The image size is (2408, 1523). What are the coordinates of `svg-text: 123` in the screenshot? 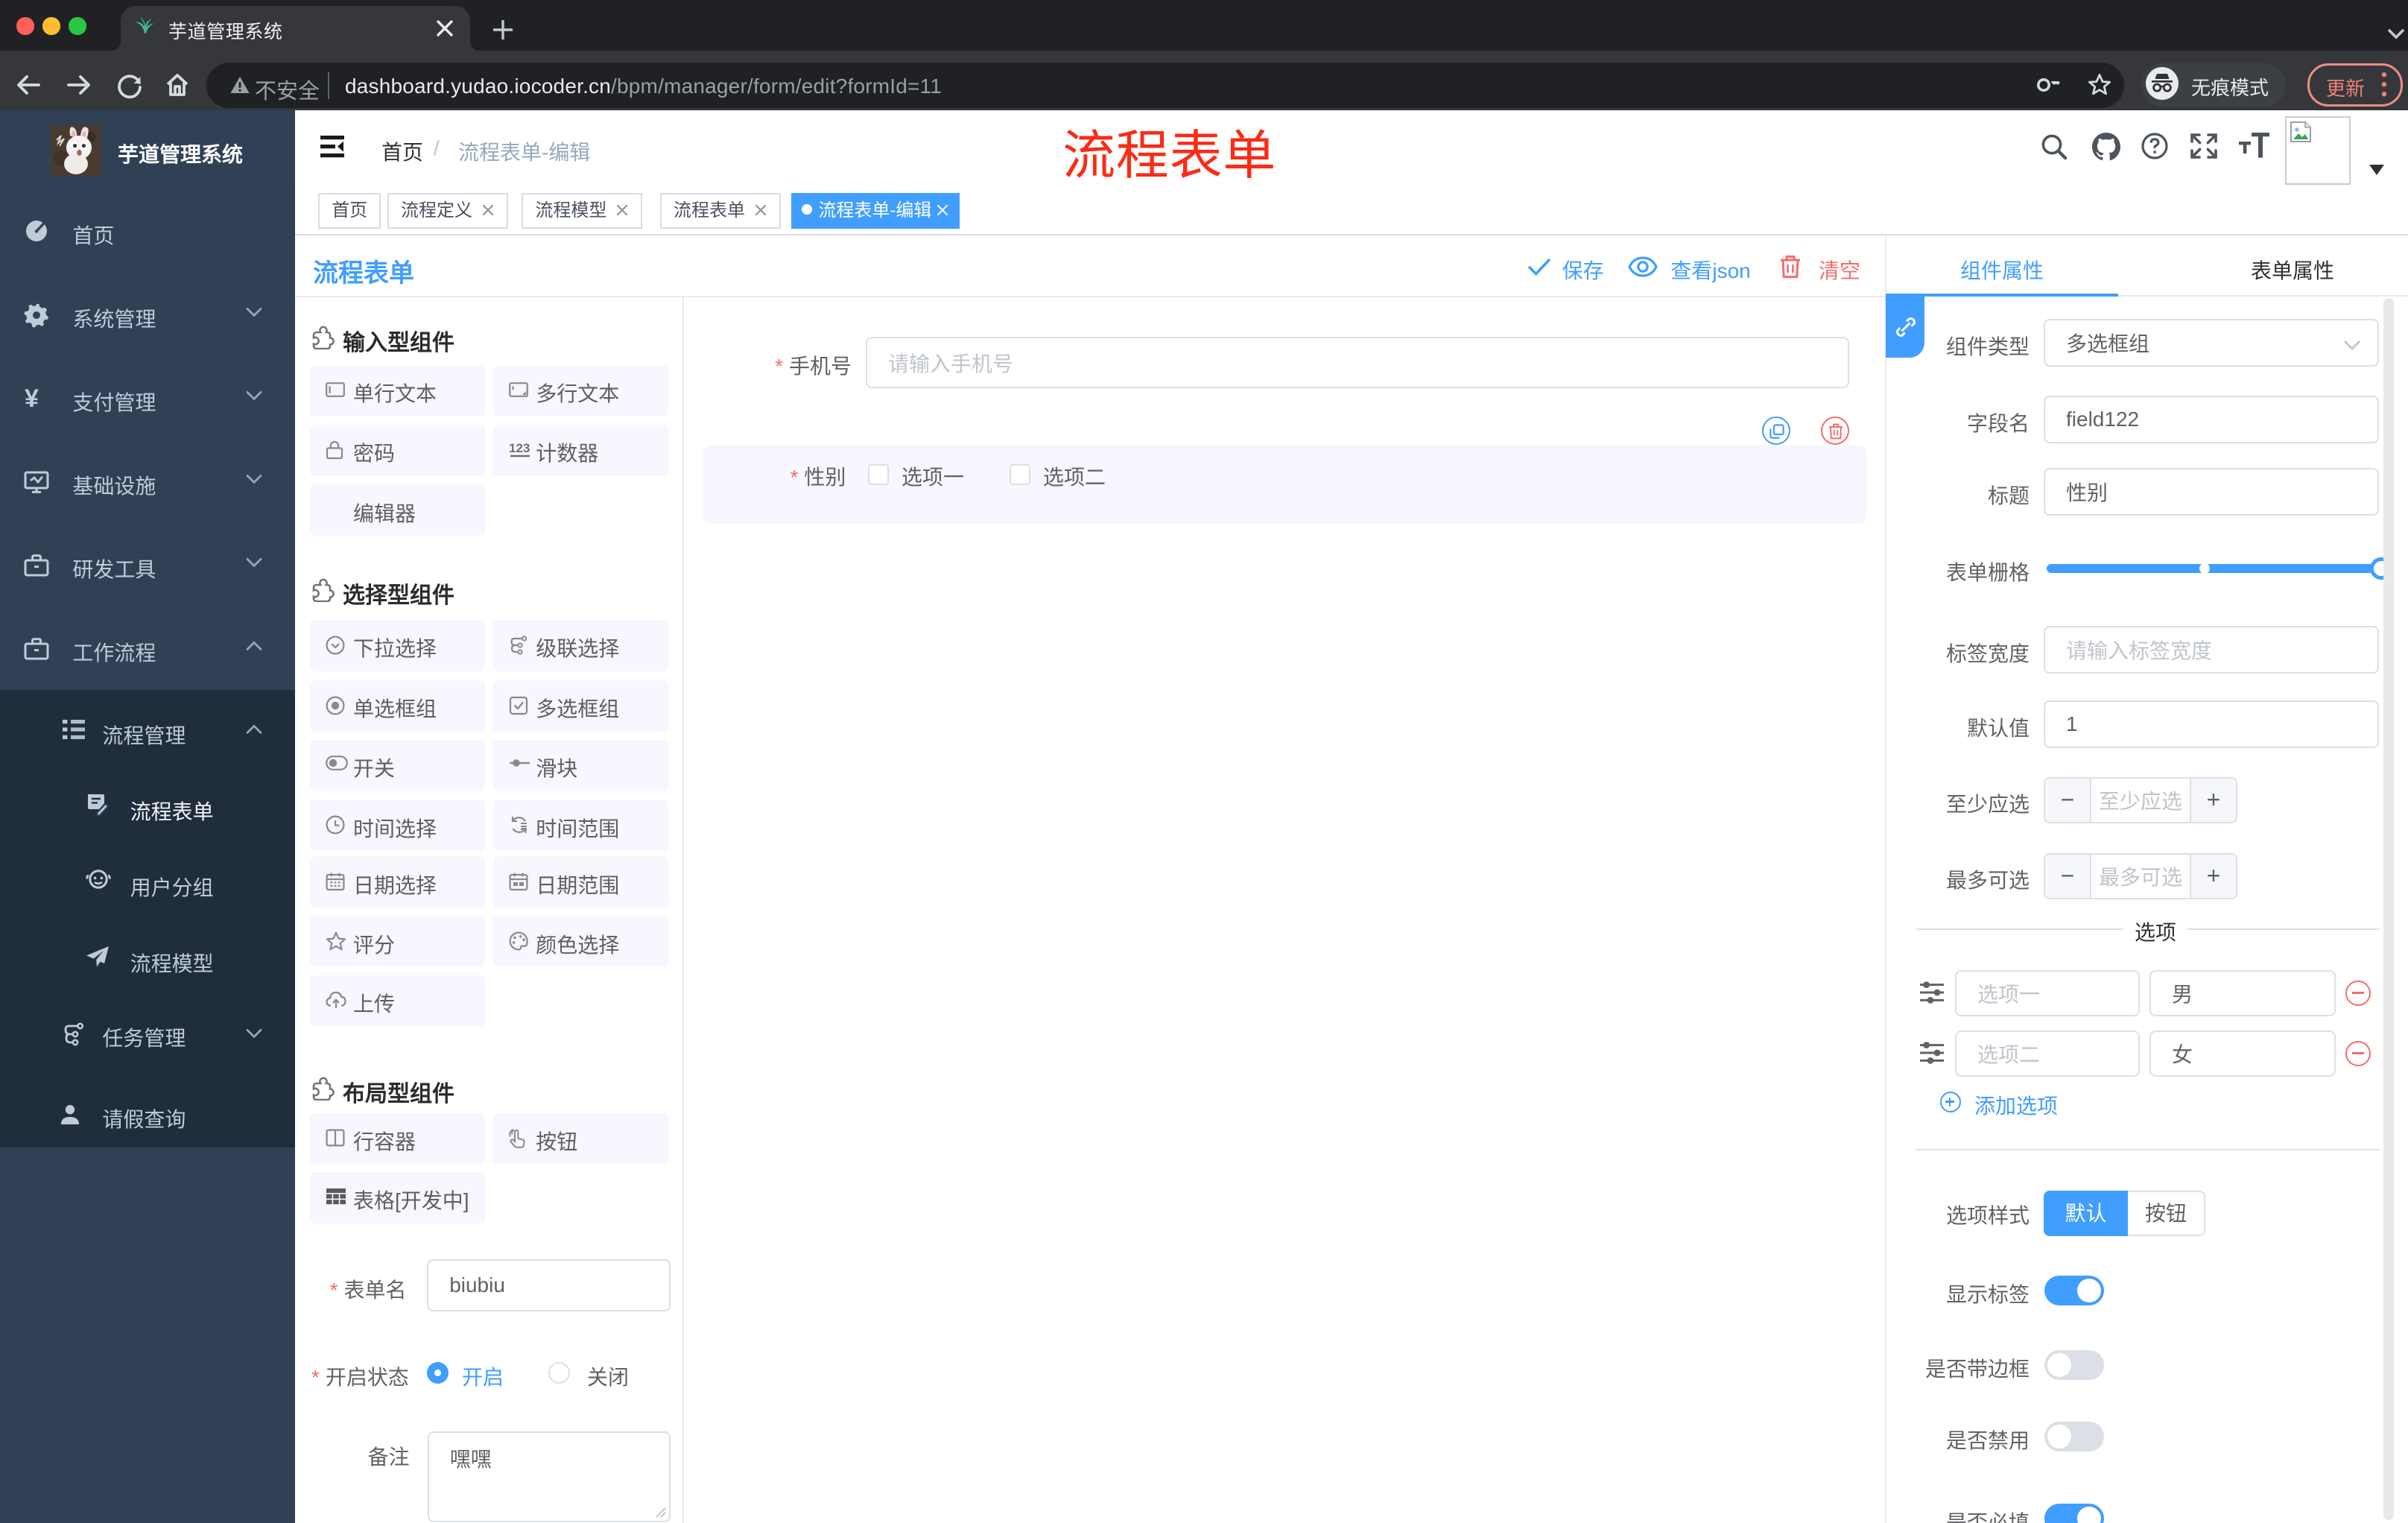 It's located at (519, 448).